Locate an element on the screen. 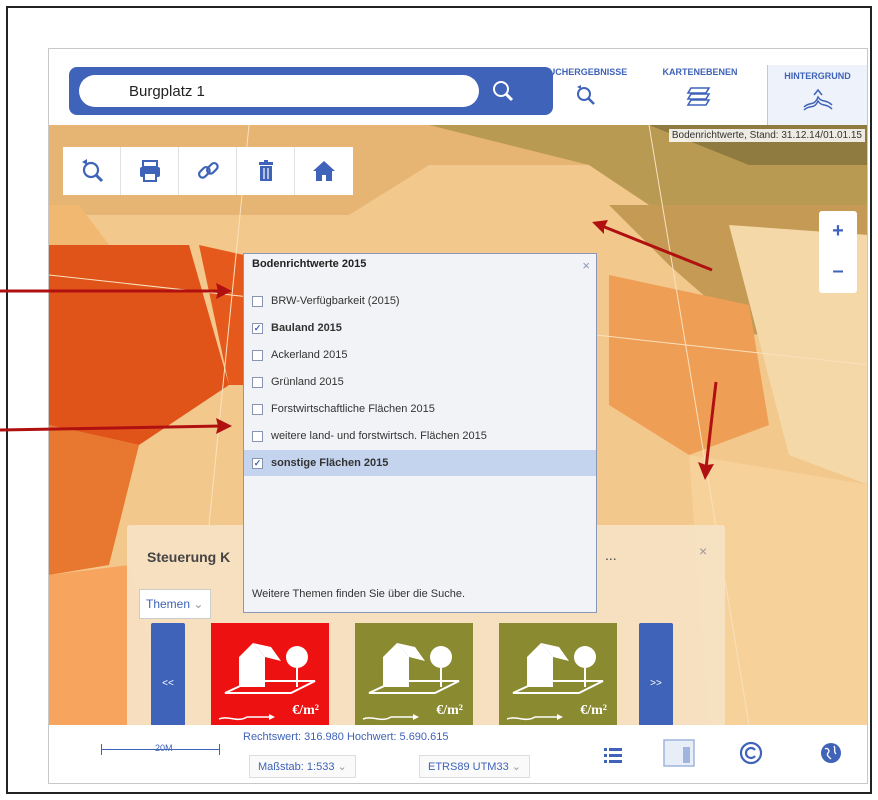  search-button is located at coordinates (504, 91).